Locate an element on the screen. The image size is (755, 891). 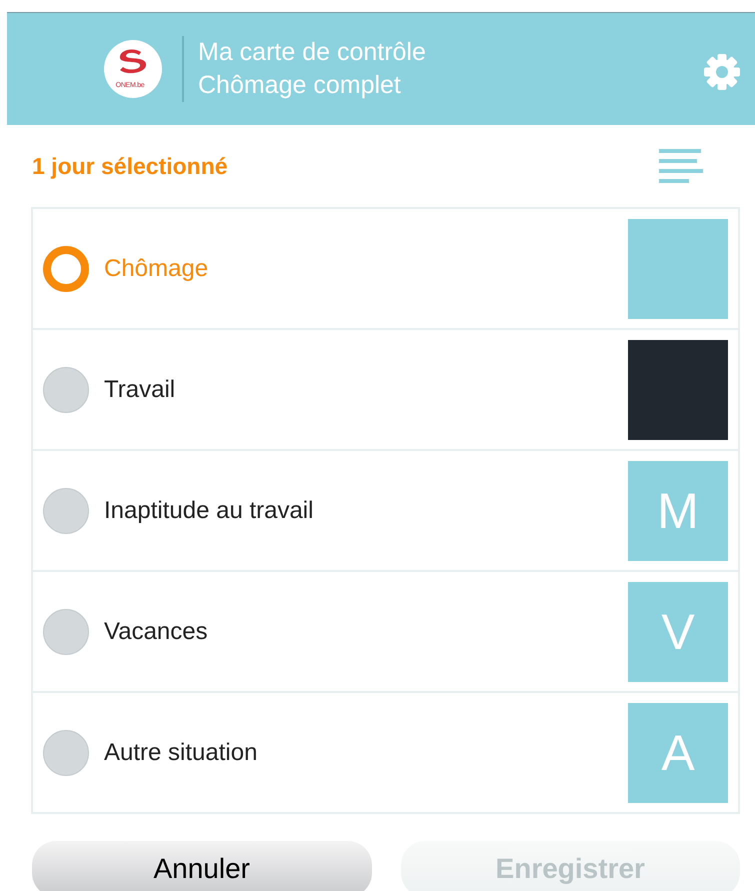
color-tile: V is located at coordinates (678, 632).